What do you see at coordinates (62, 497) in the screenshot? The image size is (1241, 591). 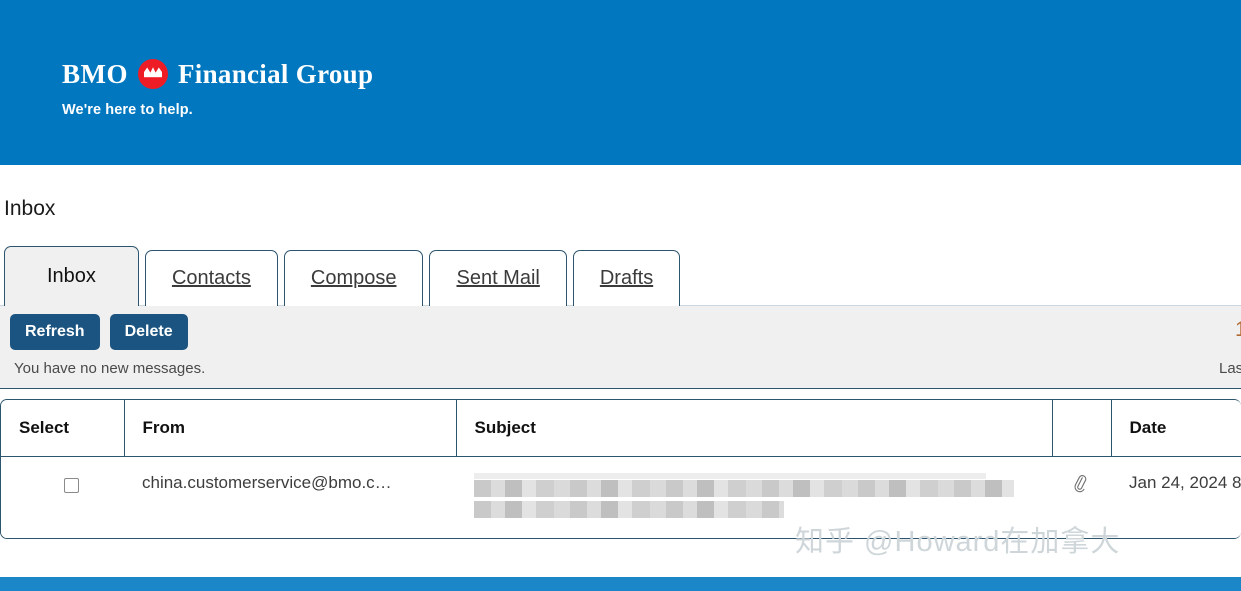 I see `row-select-cell` at bounding box center [62, 497].